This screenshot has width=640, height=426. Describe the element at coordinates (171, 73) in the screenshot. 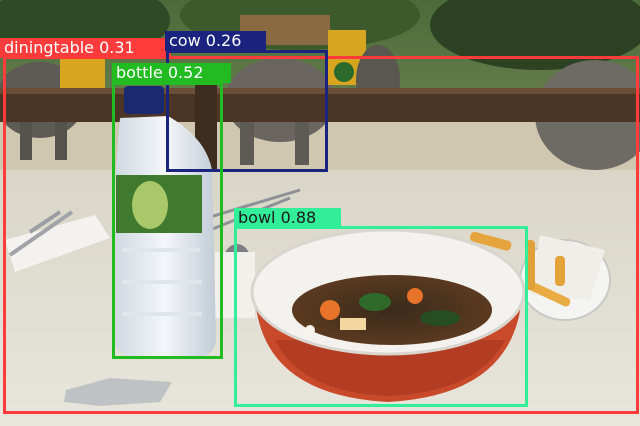

I see `bottle-label: bottle 0.52` at that location.